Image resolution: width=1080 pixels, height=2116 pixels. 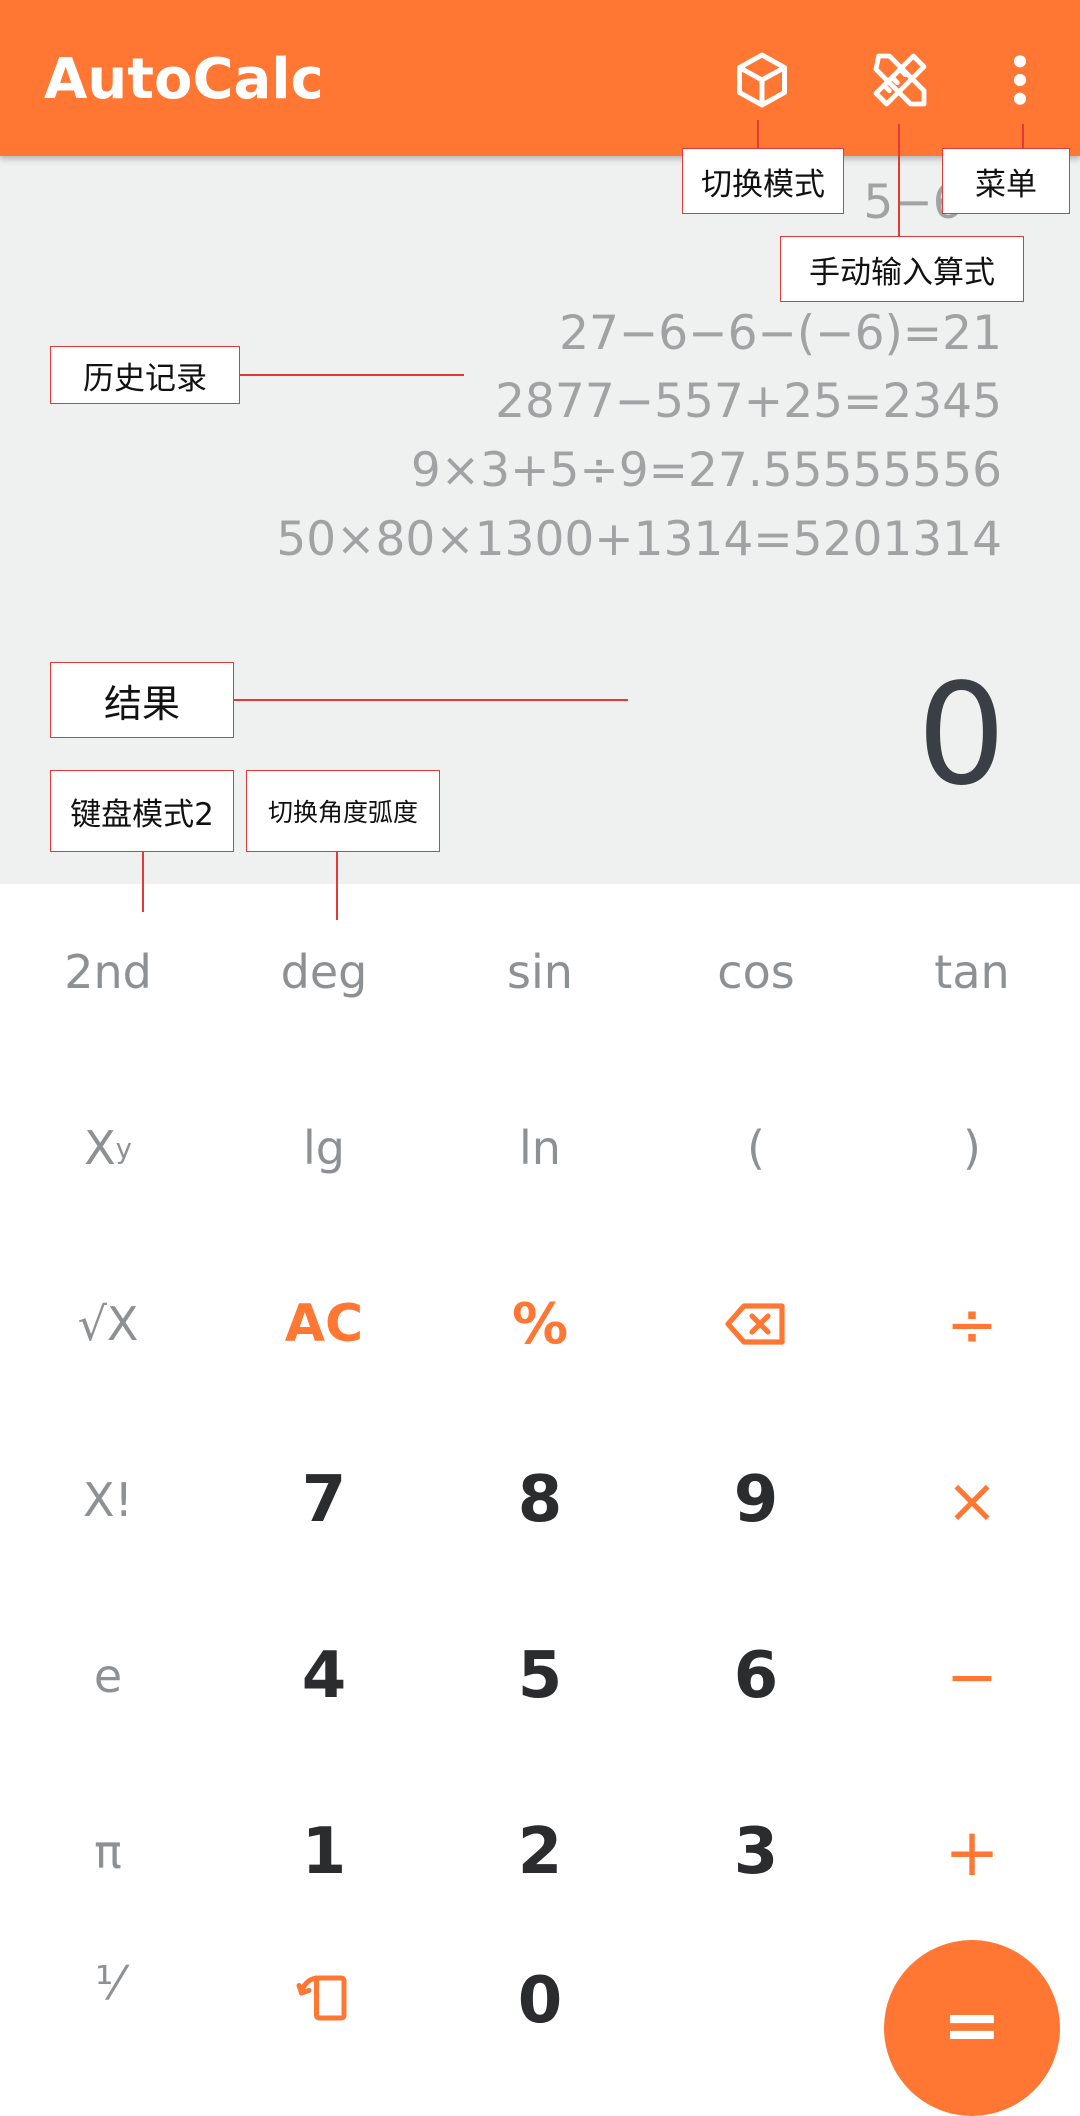 What do you see at coordinates (324, 1676) in the screenshot?
I see `key-4: 4` at bounding box center [324, 1676].